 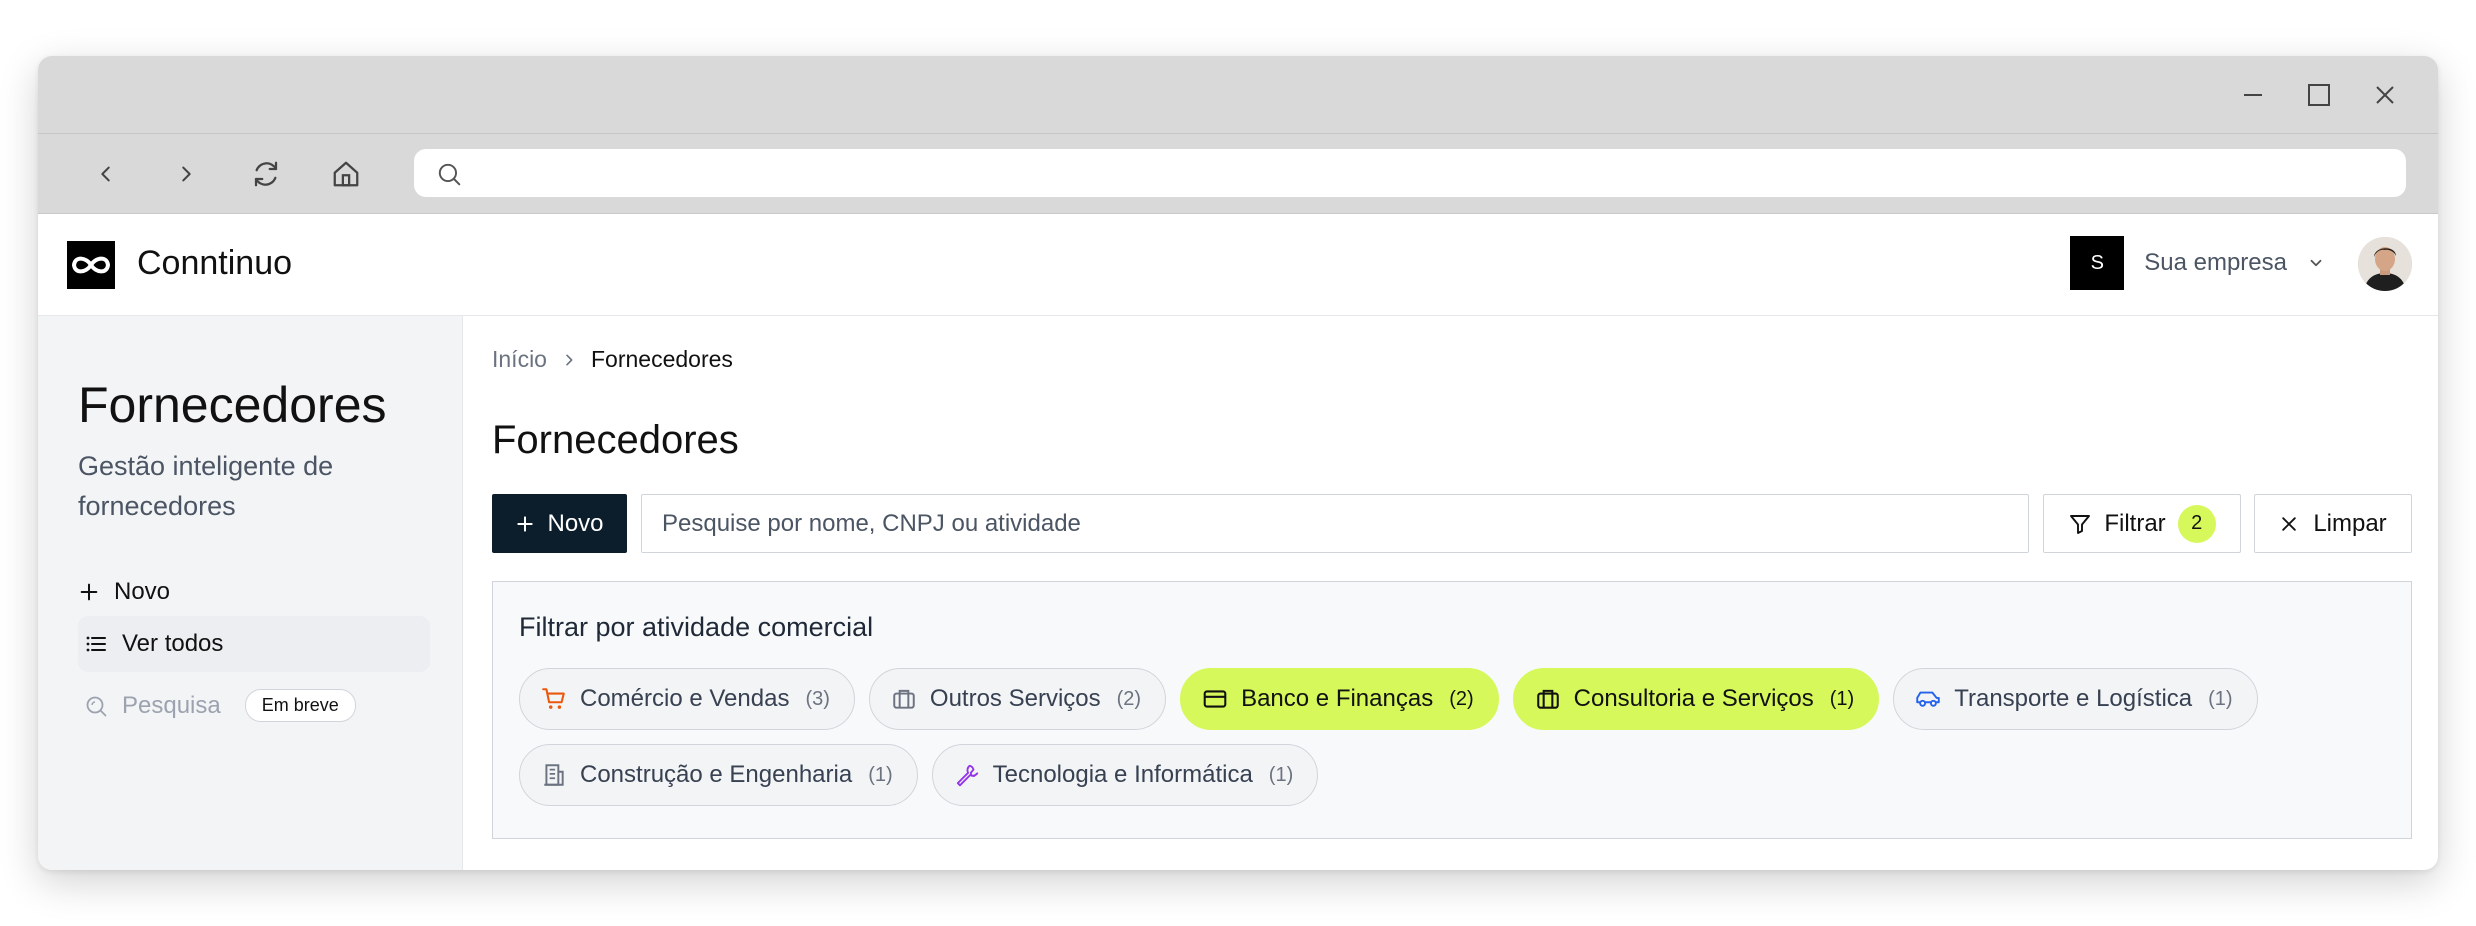 I want to click on chip-outros-servicos: Outros Serviços (2), so click(x=1017, y=699).